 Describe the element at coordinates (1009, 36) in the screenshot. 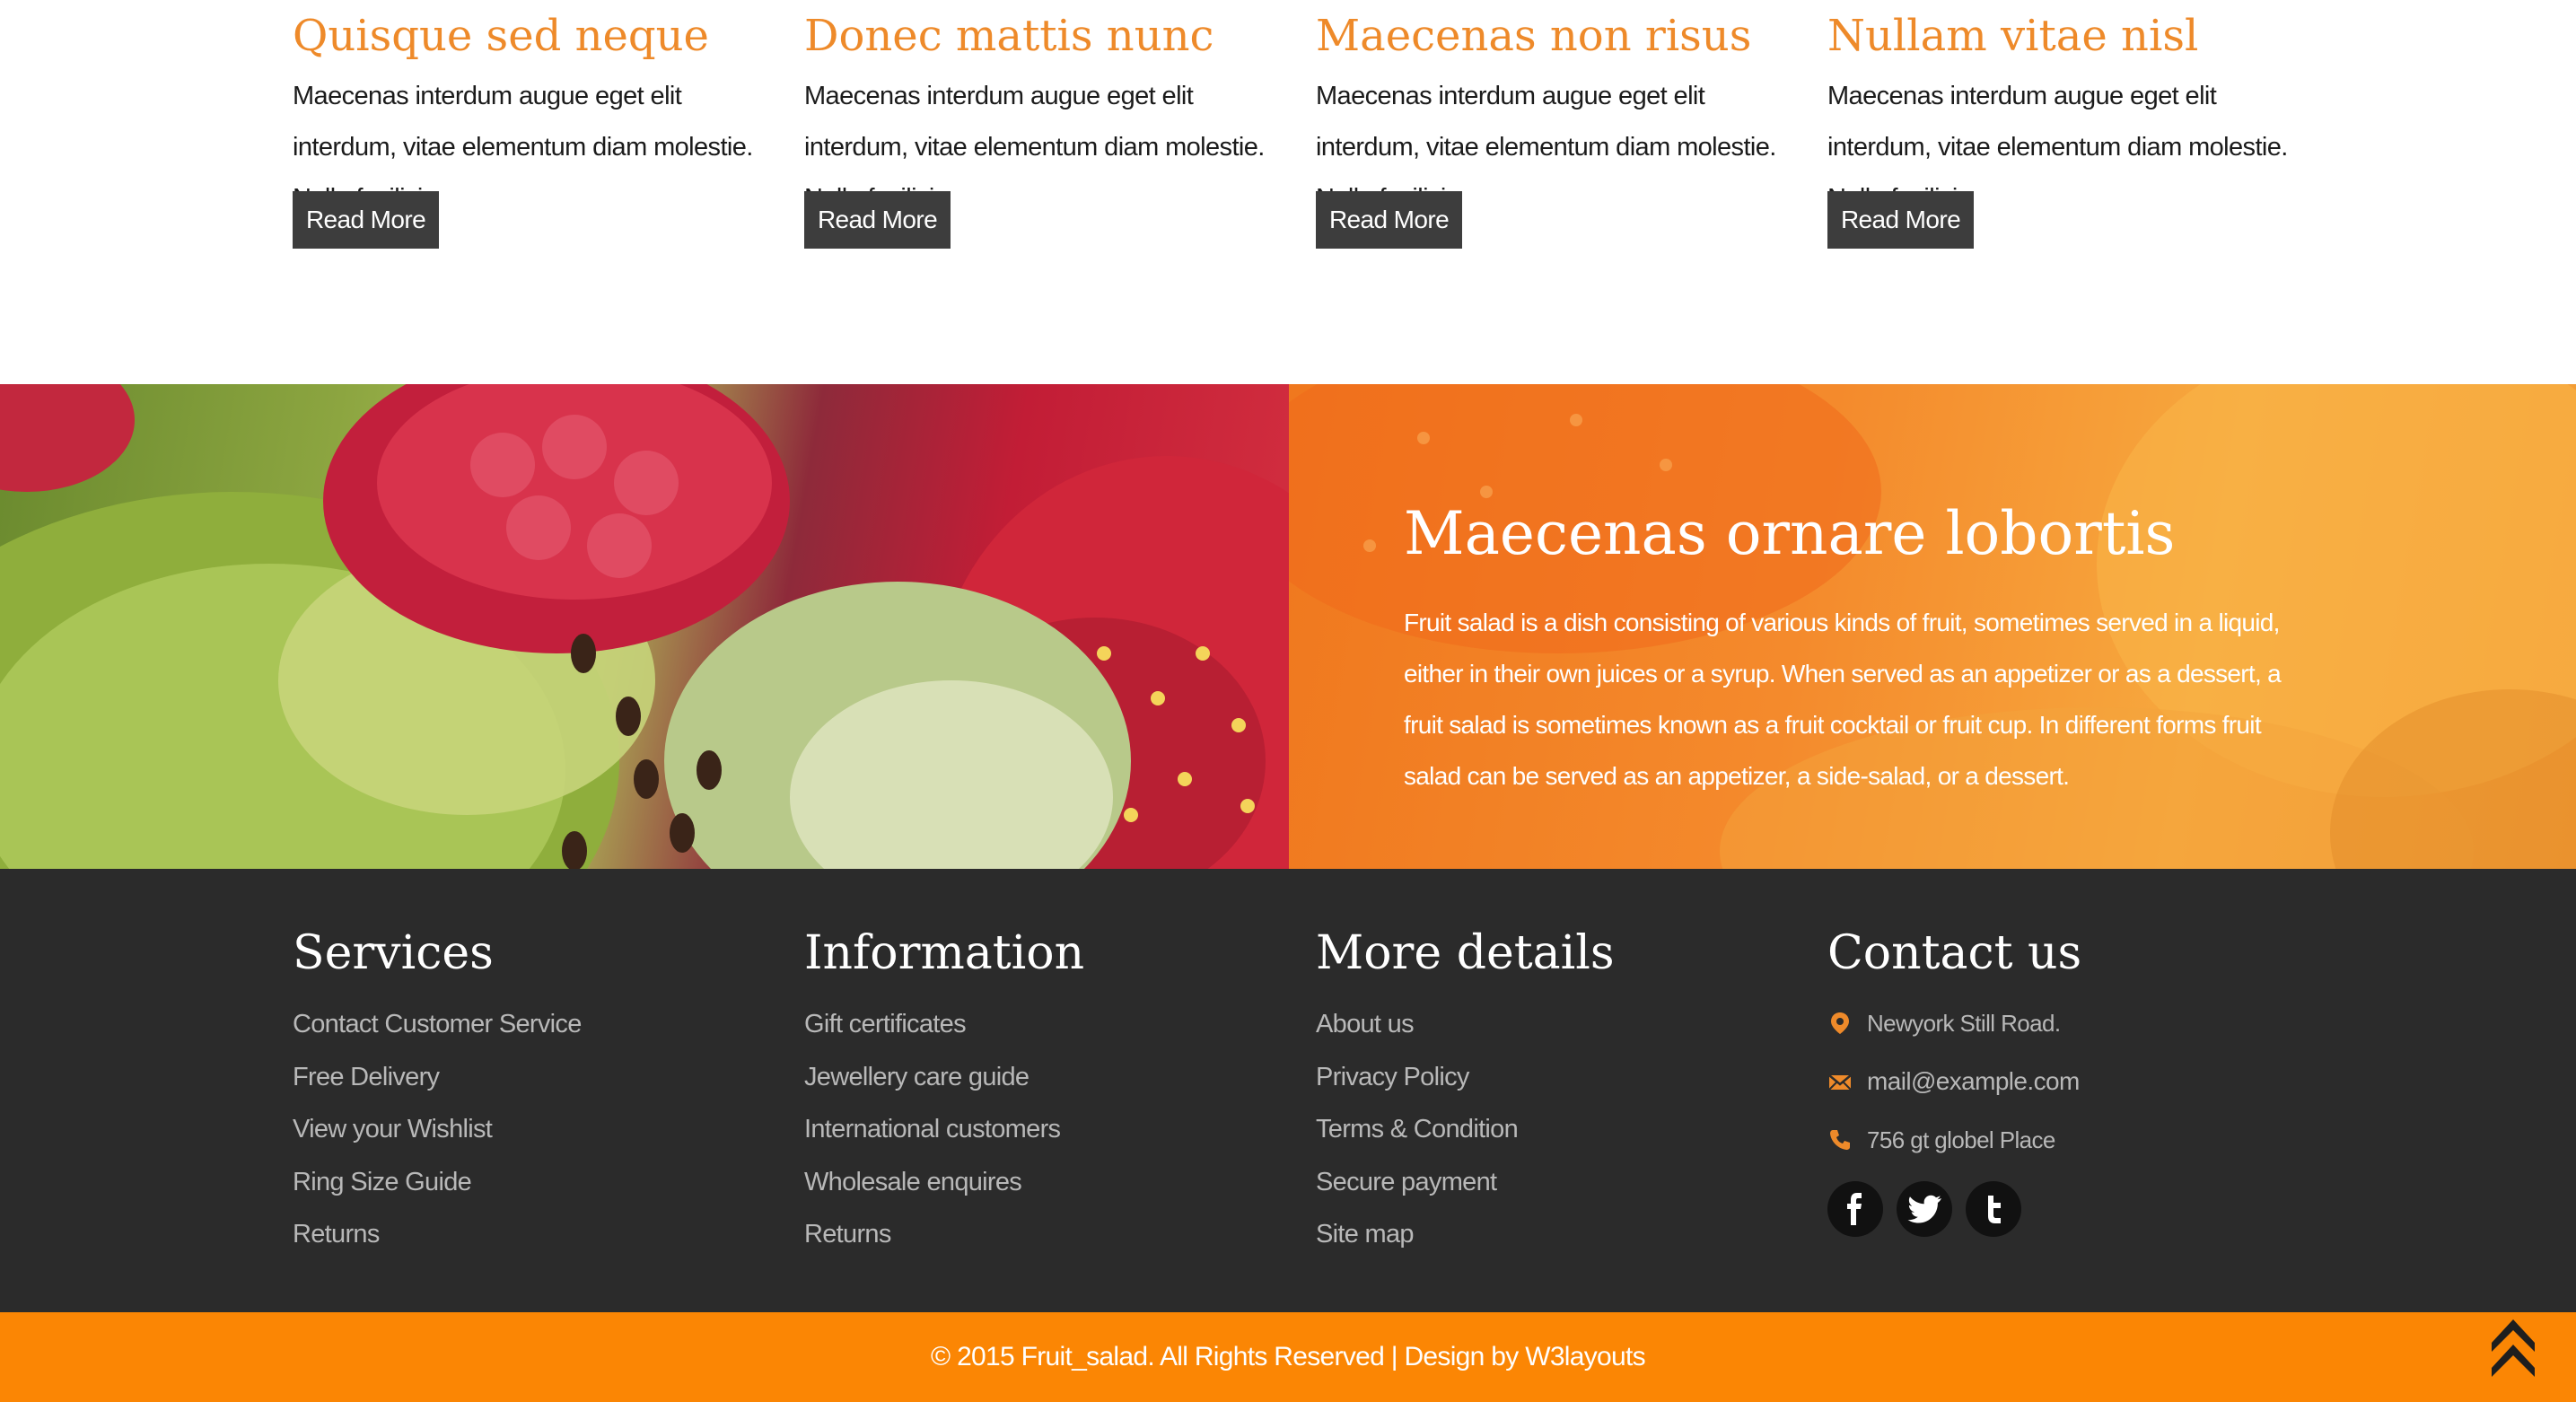

I see `article-title: Donec mattis nunc` at that location.